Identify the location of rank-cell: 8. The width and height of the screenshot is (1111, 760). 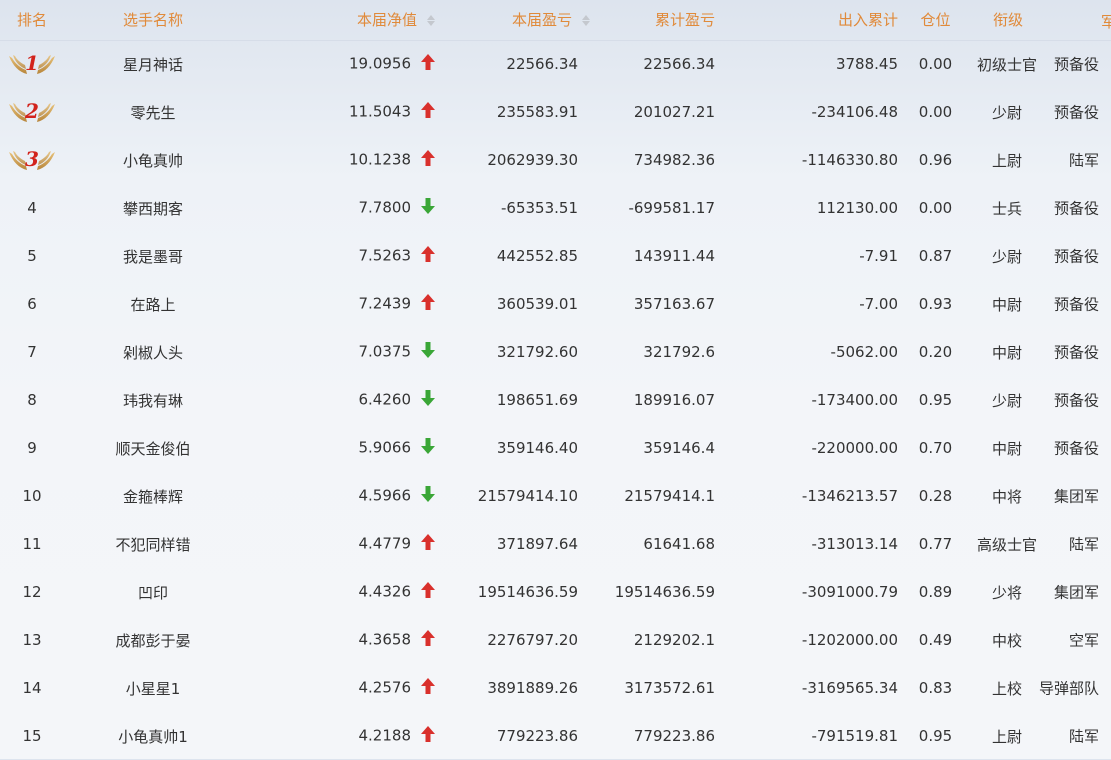
(32, 400).